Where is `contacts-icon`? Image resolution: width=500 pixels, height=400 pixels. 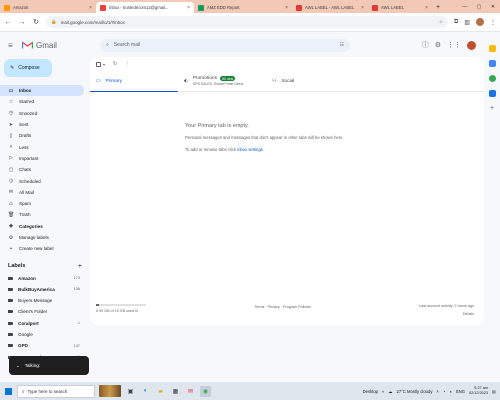 contacts-icon is located at coordinates (492, 93).